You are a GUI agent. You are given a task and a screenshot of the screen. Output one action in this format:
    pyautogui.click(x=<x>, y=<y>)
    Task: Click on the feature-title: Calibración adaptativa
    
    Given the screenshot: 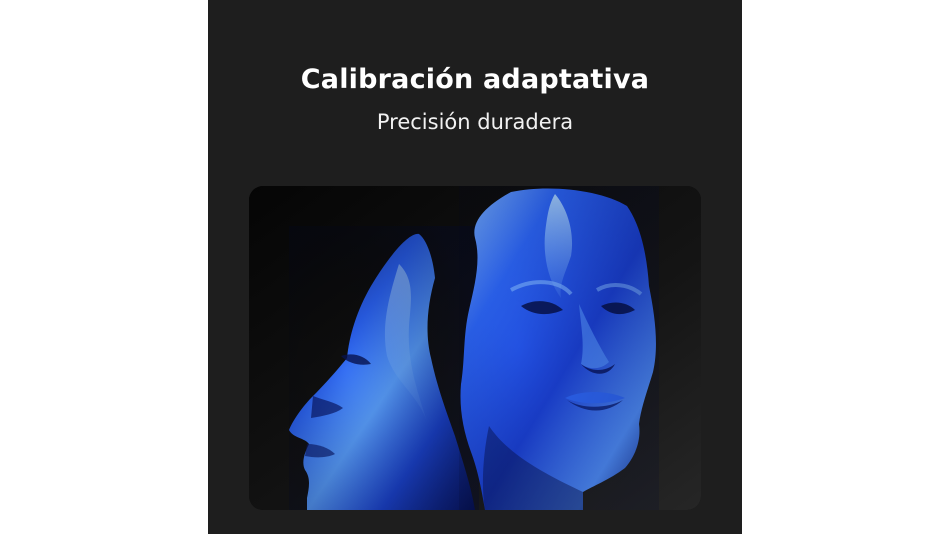 What is the action you would take?
    pyautogui.click(x=475, y=79)
    